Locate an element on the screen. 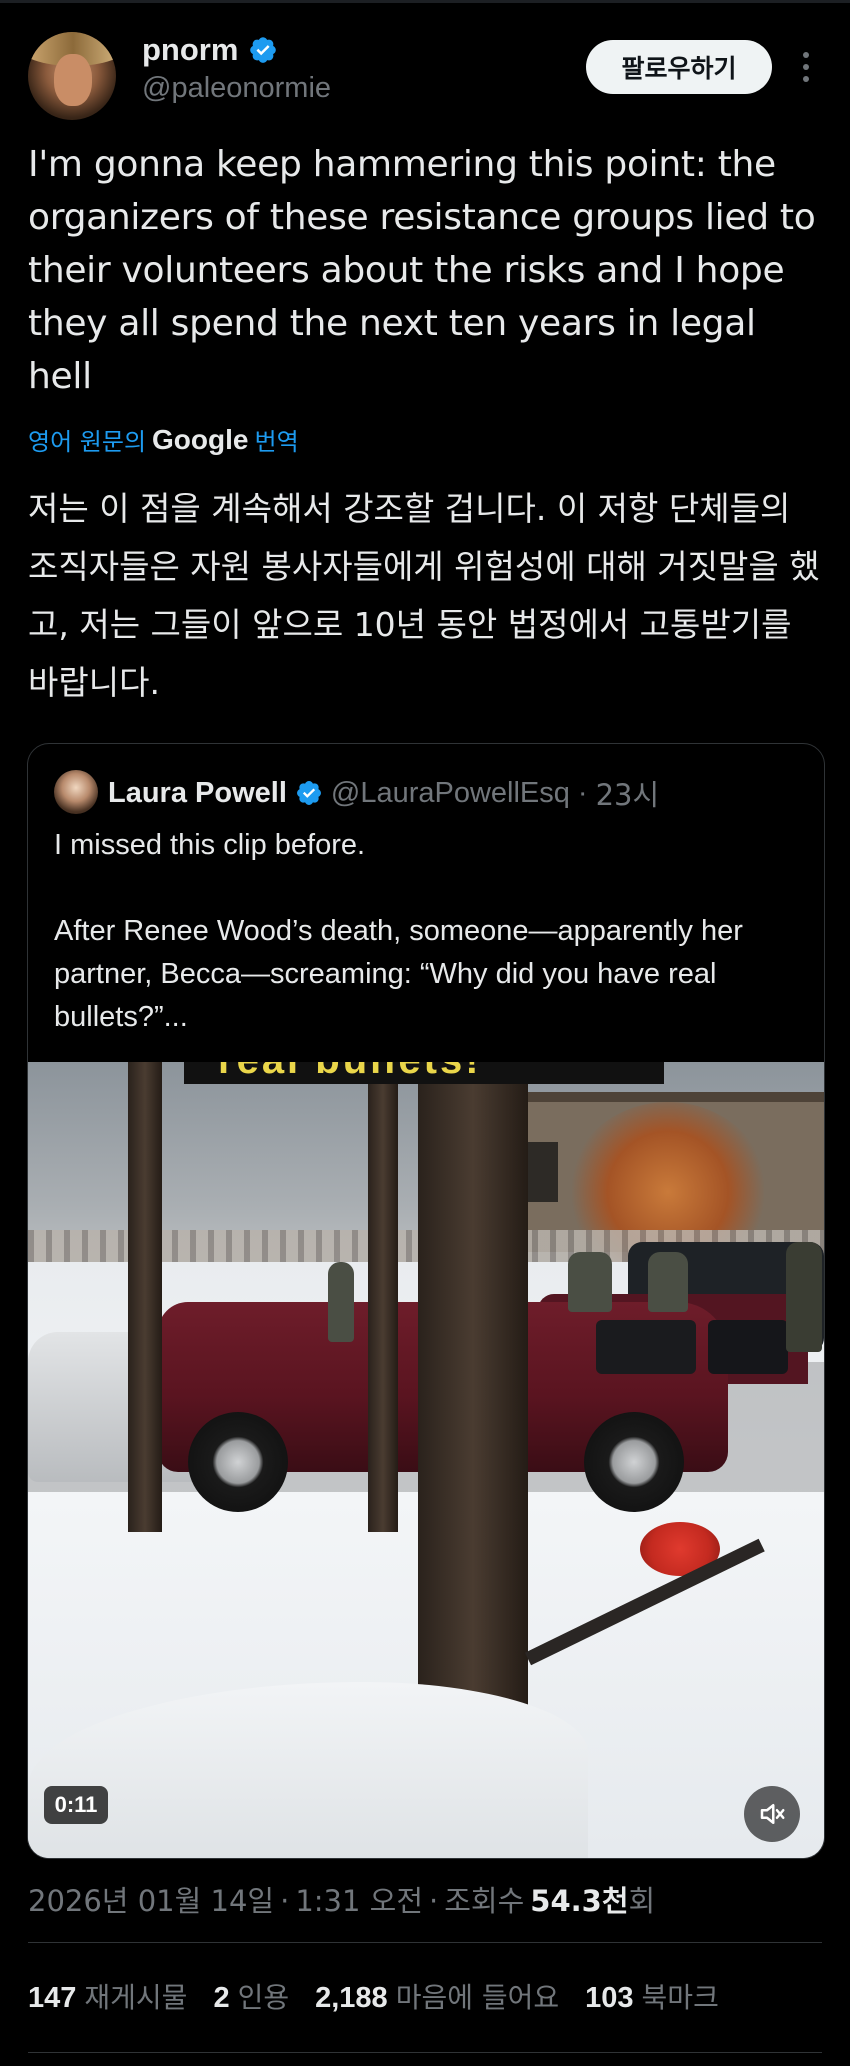 The height and width of the screenshot is (2066, 850). stat-reposts: 147 재게시물 is located at coordinates (107, 1996).